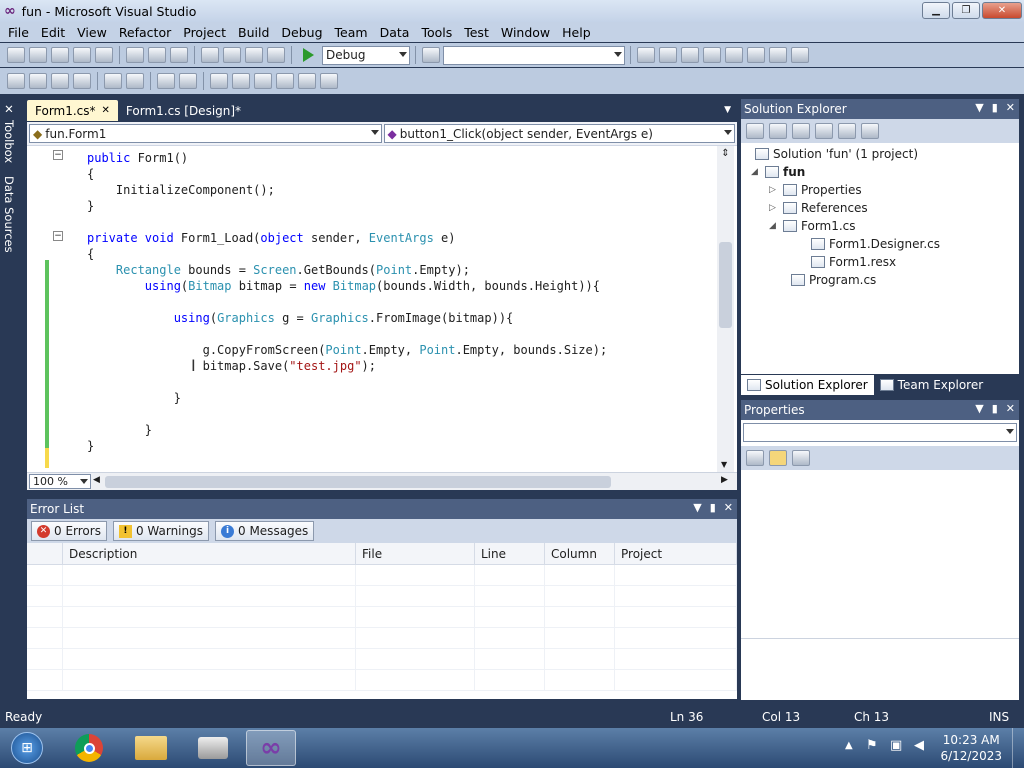  Describe the element at coordinates (847, 131) in the screenshot. I see `view-designer-icon` at that location.